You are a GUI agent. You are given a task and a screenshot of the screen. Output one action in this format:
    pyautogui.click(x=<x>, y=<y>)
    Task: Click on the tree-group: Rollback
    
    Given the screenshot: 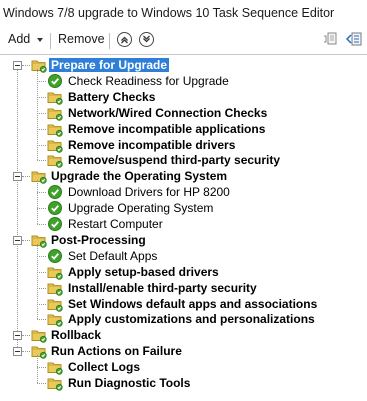 What is the action you would take?
    pyautogui.click(x=183, y=335)
    